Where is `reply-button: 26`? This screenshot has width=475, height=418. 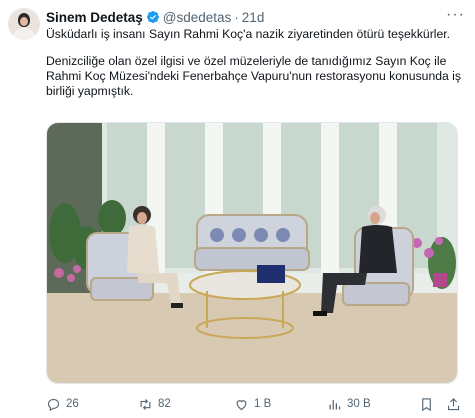
reply-button: 26 is located at coordinates (62, 404).